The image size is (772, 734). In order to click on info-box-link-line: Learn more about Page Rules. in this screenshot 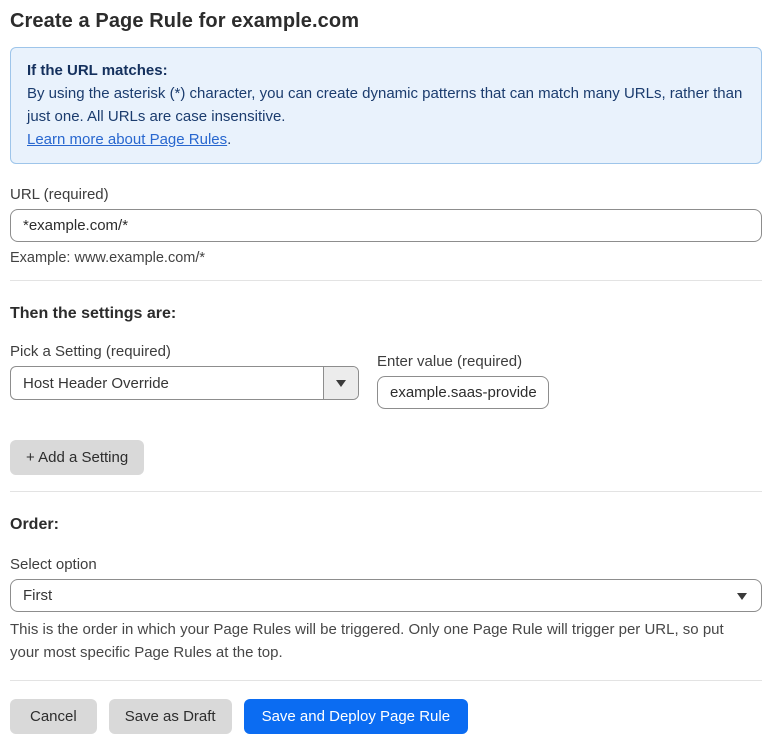, I will do `click(386, 139)`.